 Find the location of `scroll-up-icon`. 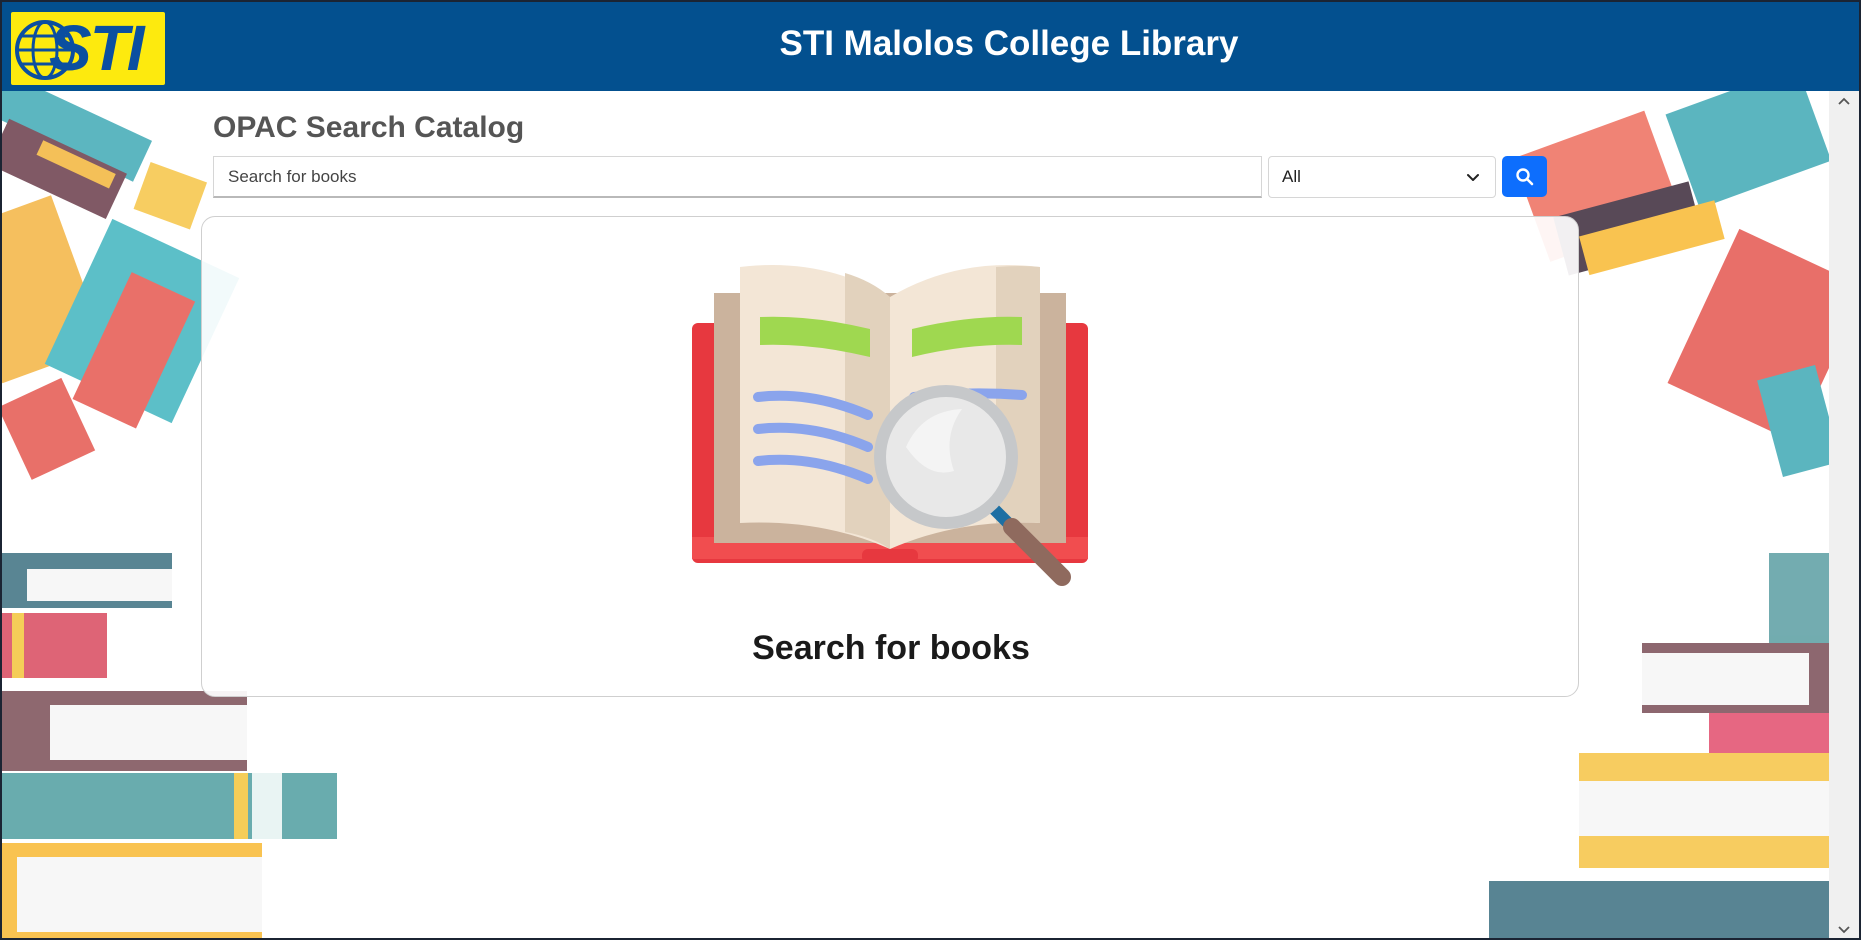

scroll-up-icon is located at coordinates (1844, 102).